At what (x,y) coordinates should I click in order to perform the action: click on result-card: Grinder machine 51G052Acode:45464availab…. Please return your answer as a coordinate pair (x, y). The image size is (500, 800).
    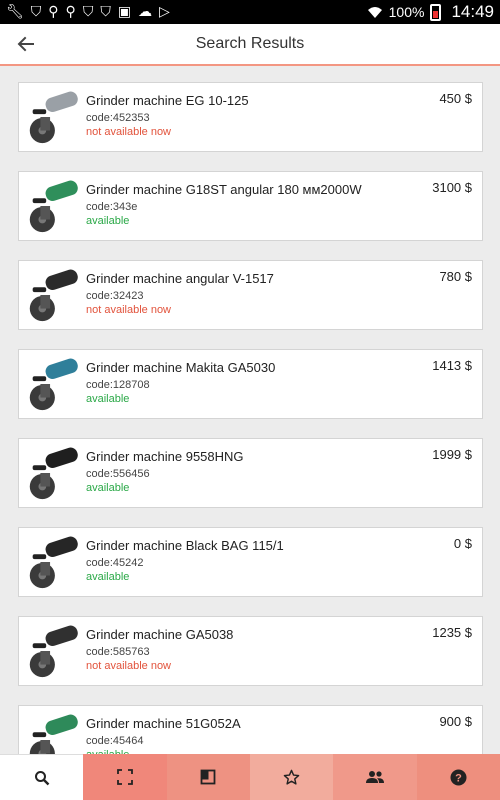
    Looking at the image, I should click on (250, 729).